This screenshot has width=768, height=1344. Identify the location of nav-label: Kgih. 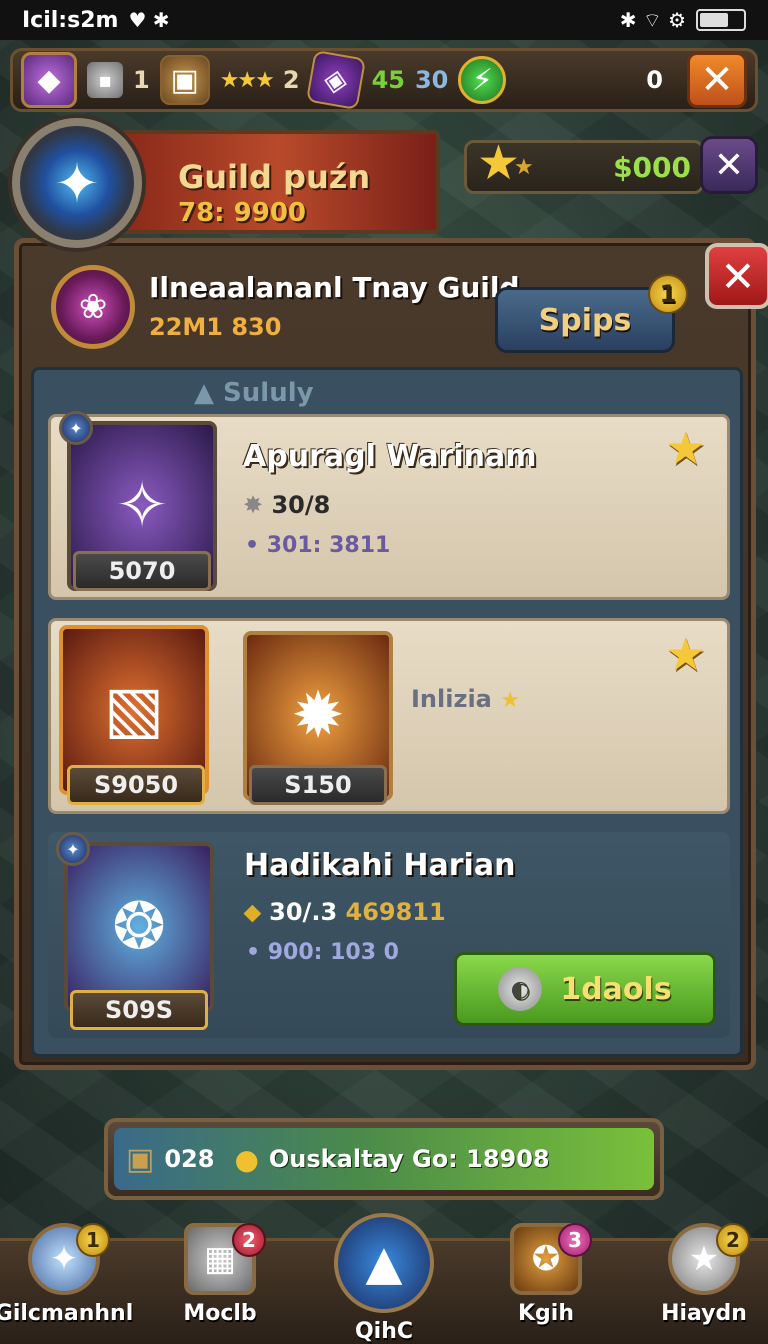
(546, 1313).